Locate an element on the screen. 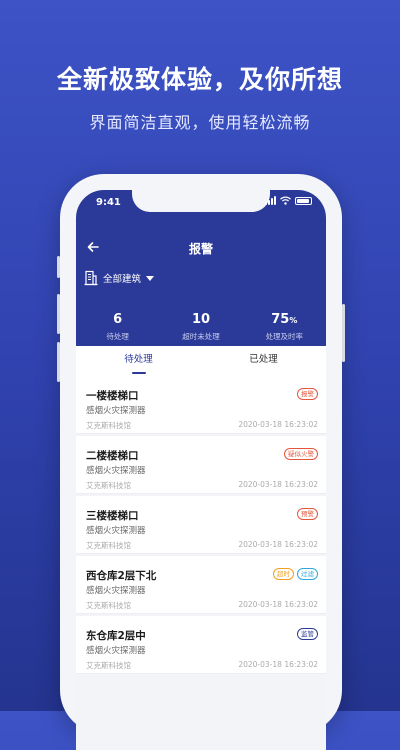 This screenshot has height=750, width=400. status-badge: 疑似火警 is located at coordinates (301, 454).